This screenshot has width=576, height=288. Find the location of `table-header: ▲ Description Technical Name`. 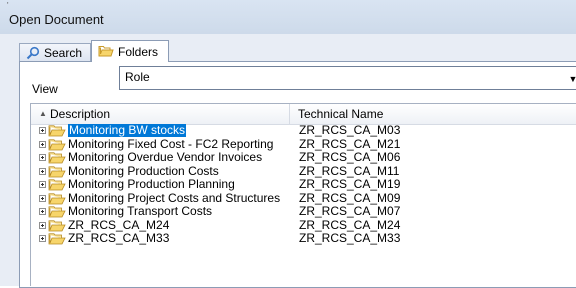

table-header: ▲ Description Technical Name is located at coordinates (303, 114).